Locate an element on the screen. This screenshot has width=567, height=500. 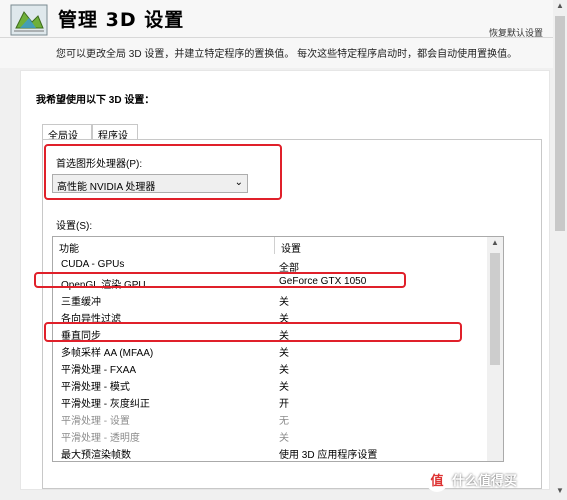
feature-cell: 平滑处理 - 灰度纠正 is located at coordinates (105, 404).